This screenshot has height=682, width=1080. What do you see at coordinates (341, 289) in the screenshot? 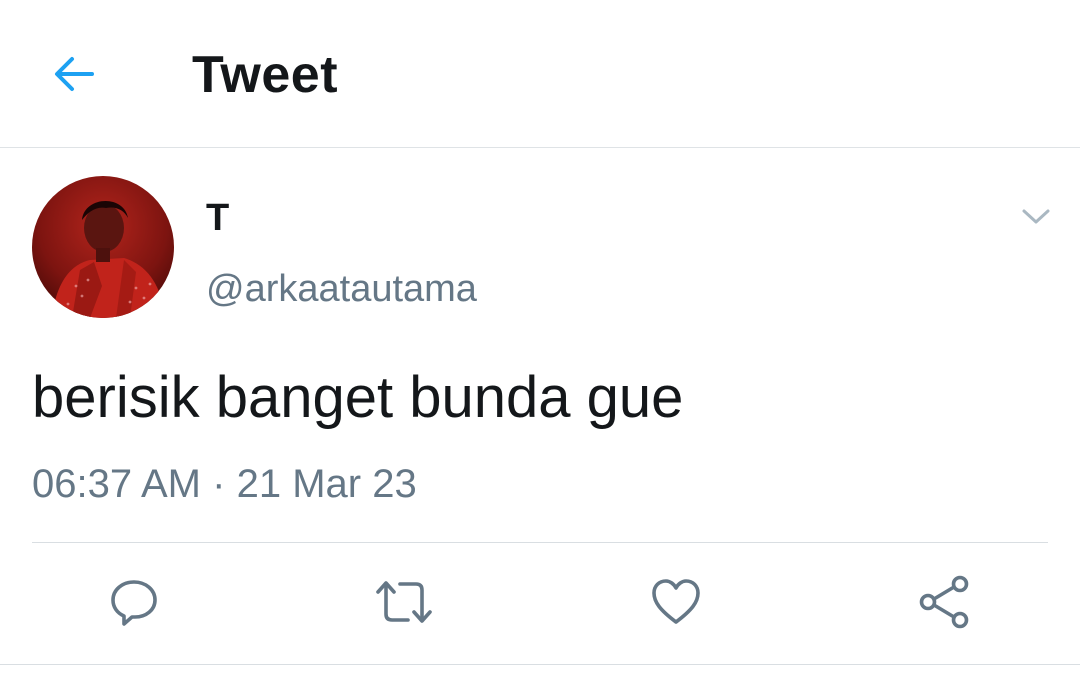
I see `user-handle: @arkaatautama` at bounding box center [341, 289].